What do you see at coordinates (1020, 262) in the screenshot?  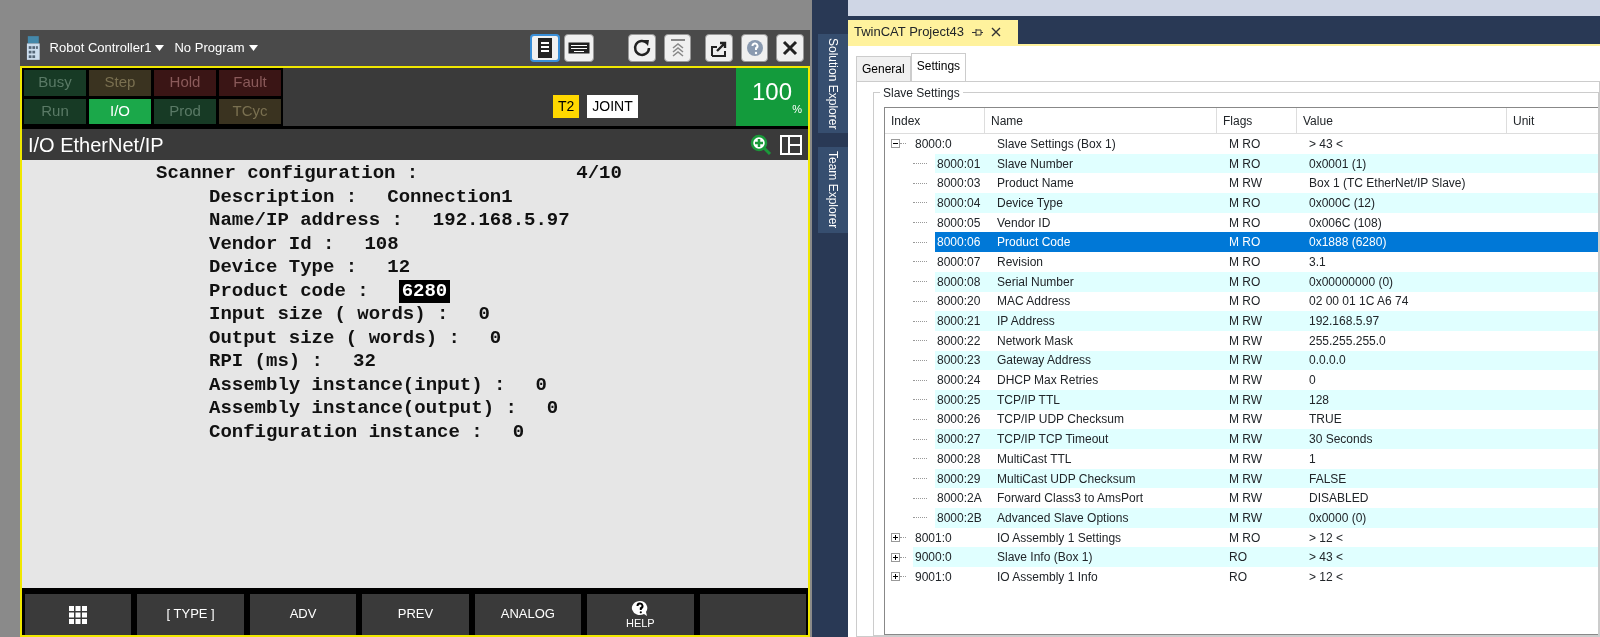 I see `name-cell-text: Revision` at bounding box center [1020, 262].